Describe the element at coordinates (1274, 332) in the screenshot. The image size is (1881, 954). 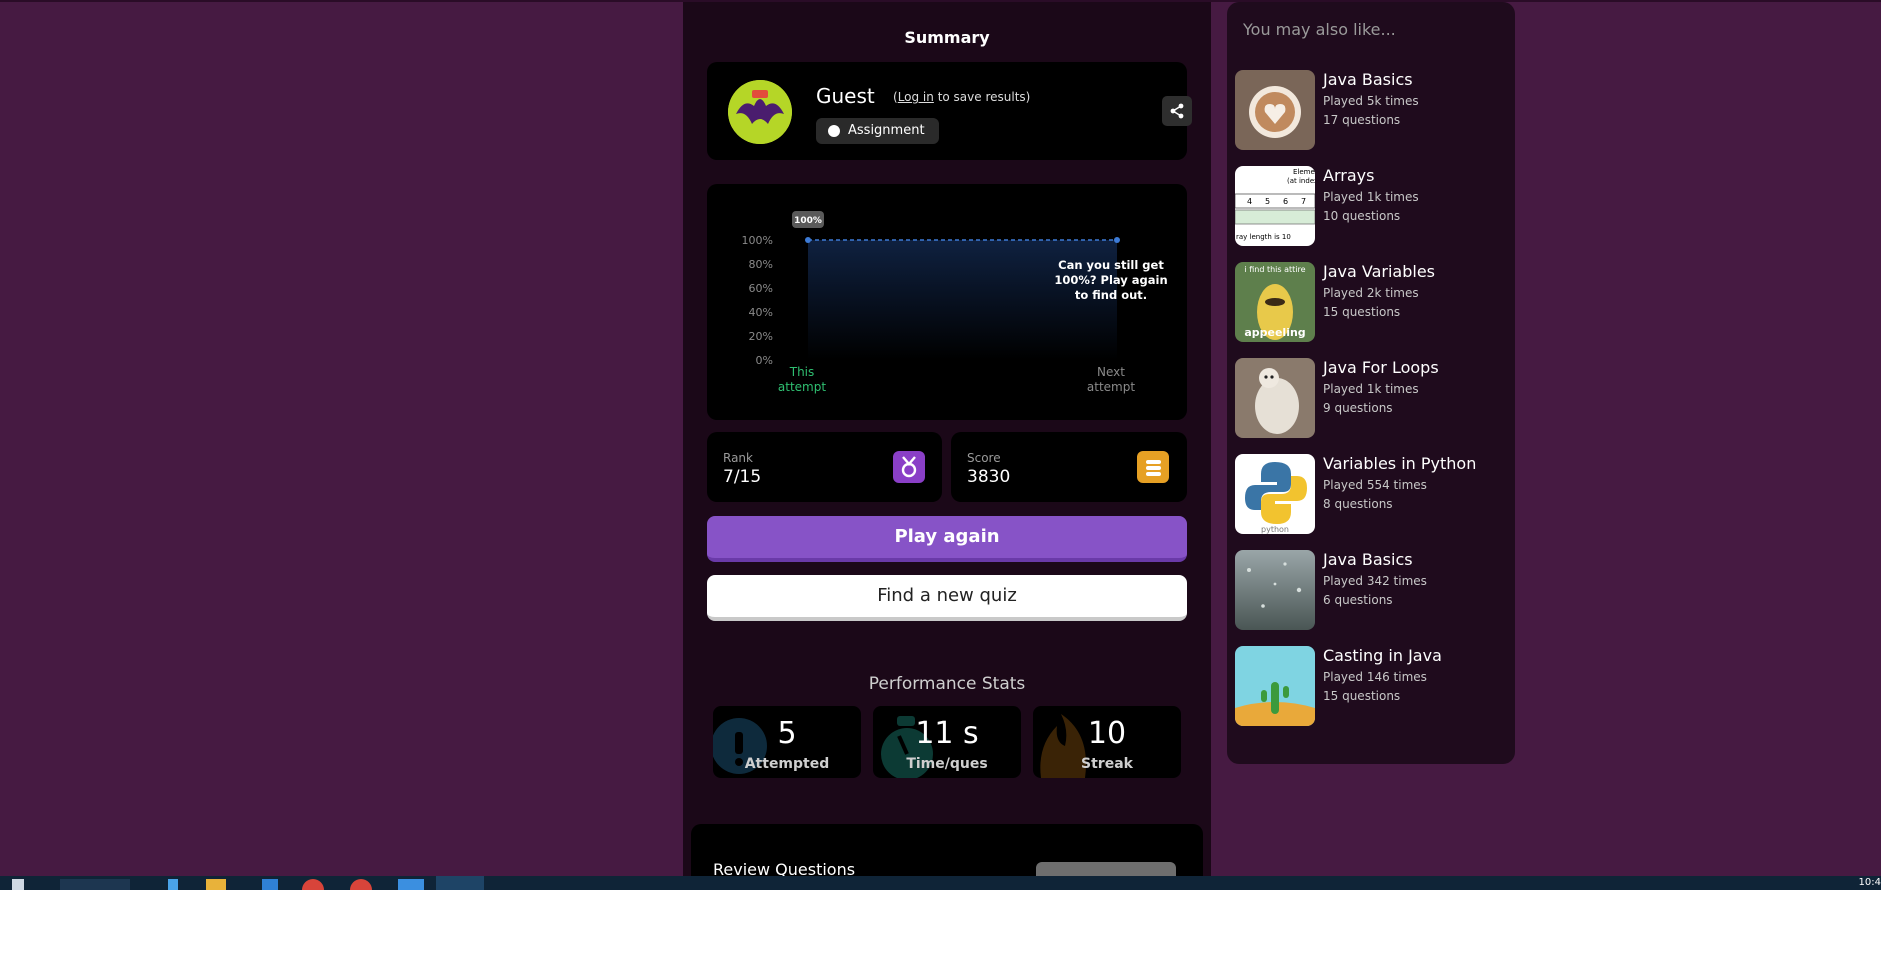
I see `svg-text: appeeling` at that location.